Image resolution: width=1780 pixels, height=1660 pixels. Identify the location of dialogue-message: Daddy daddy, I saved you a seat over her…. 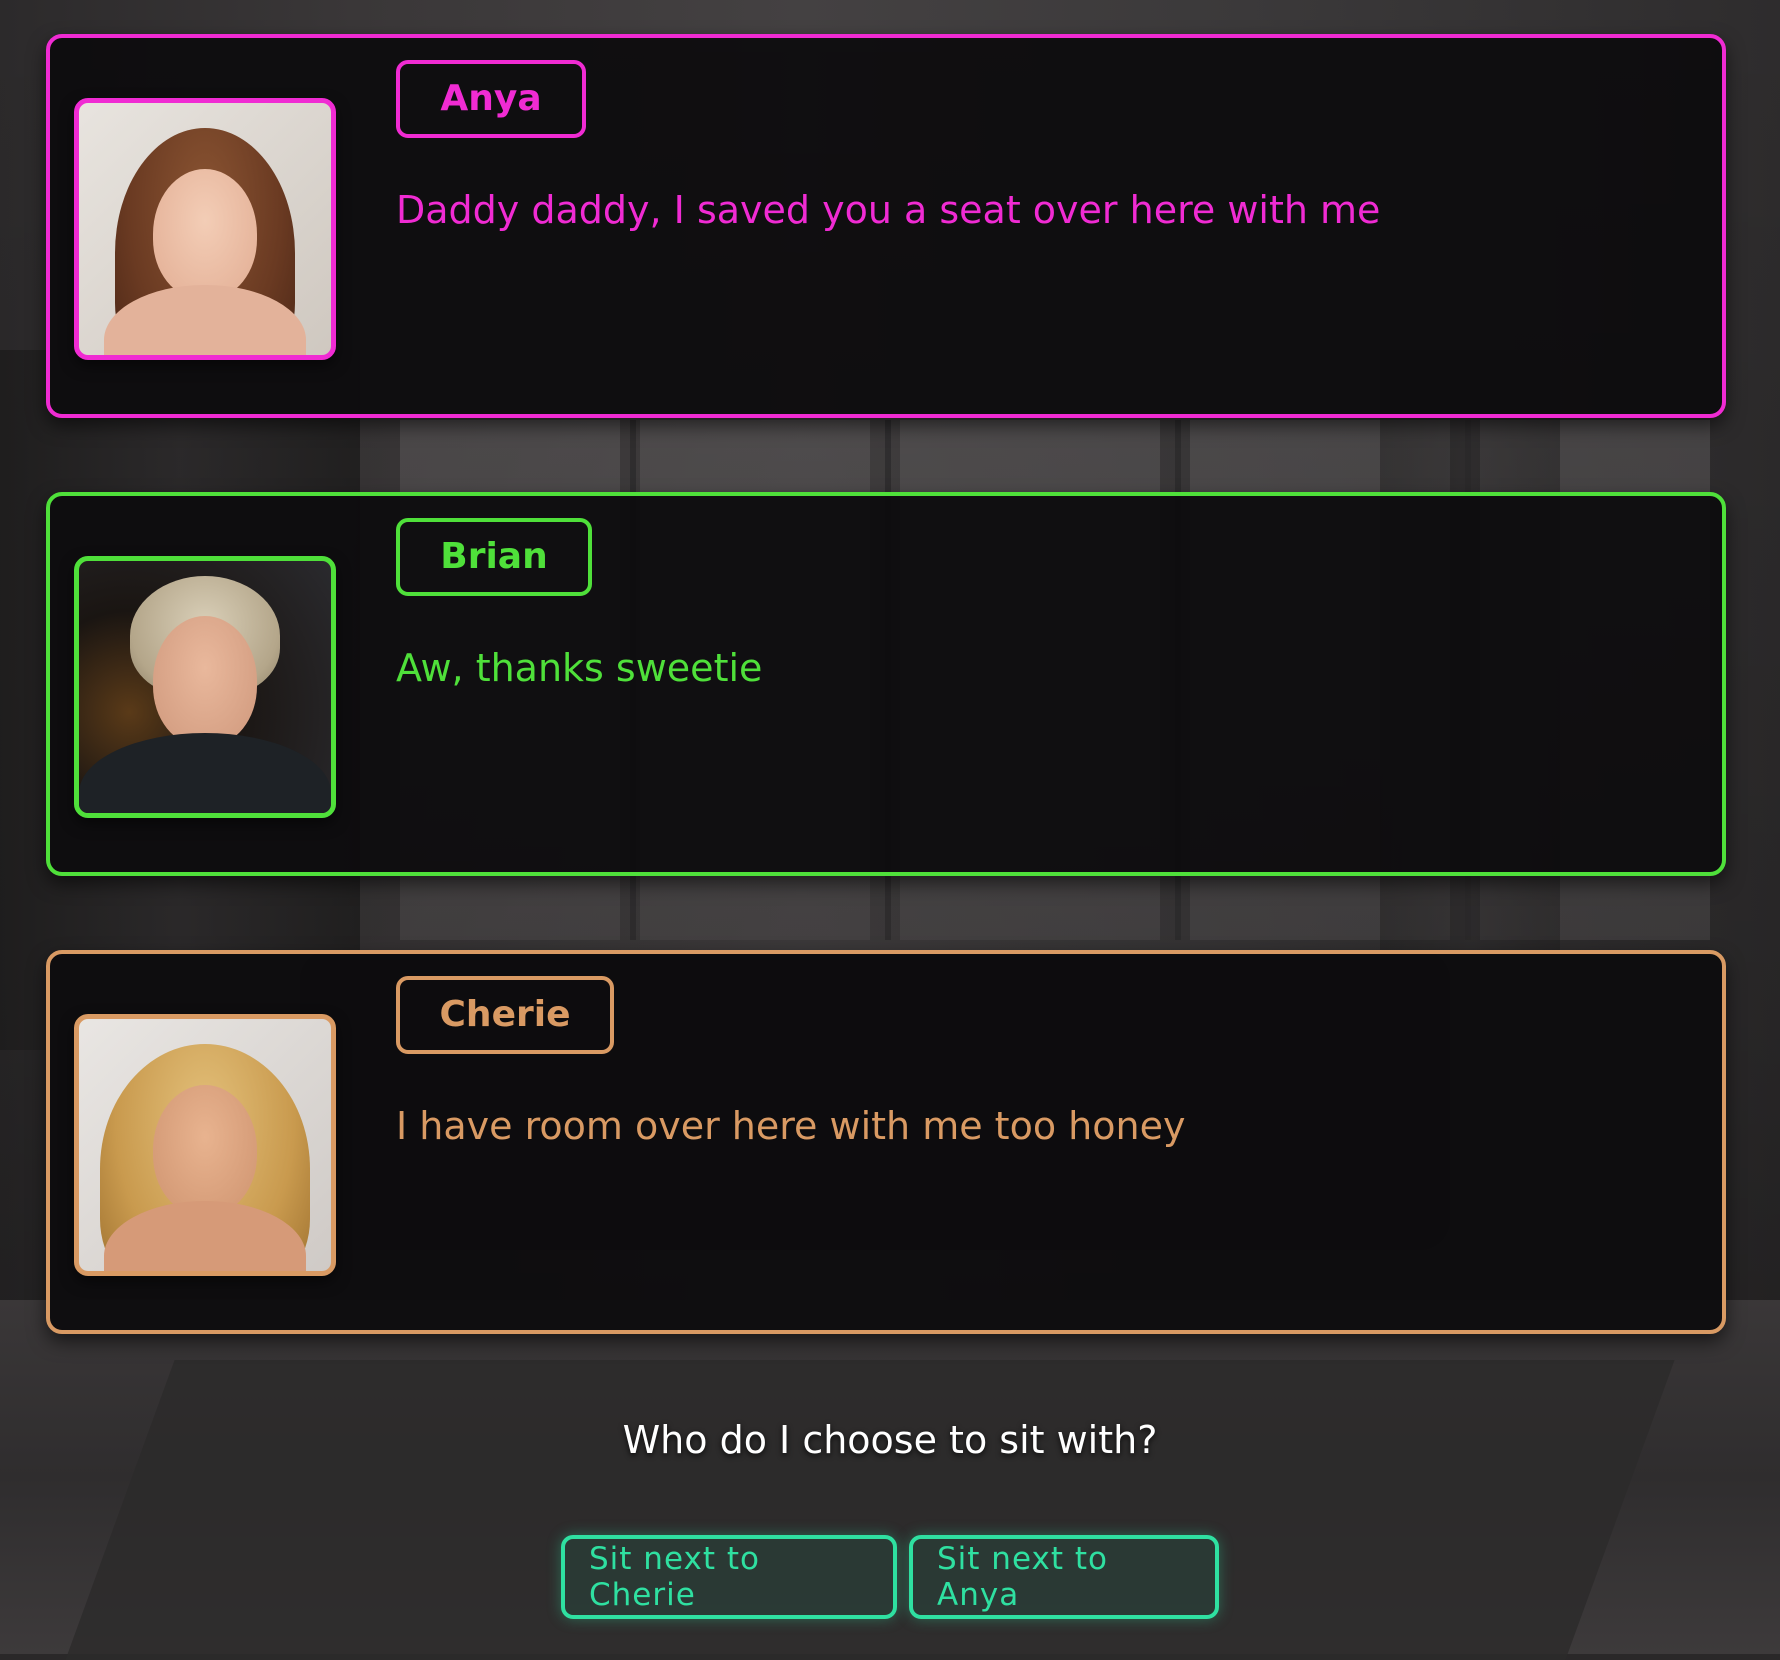
(888, 210).